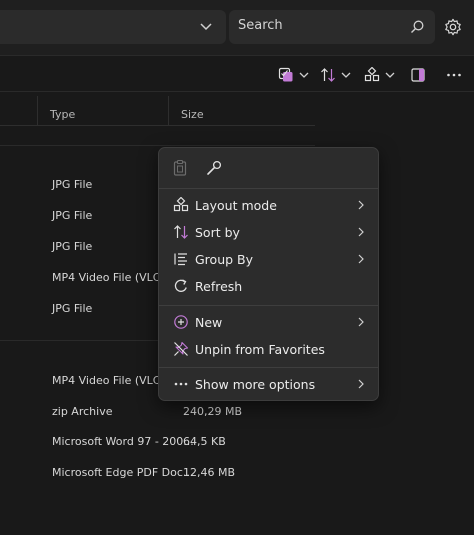 This screenshot has width=474, height=535. What do you see at coordinates (269, 259) in the screenshot?
I see `menu-item-group-by: Group By` at bounding box center [269, 259].